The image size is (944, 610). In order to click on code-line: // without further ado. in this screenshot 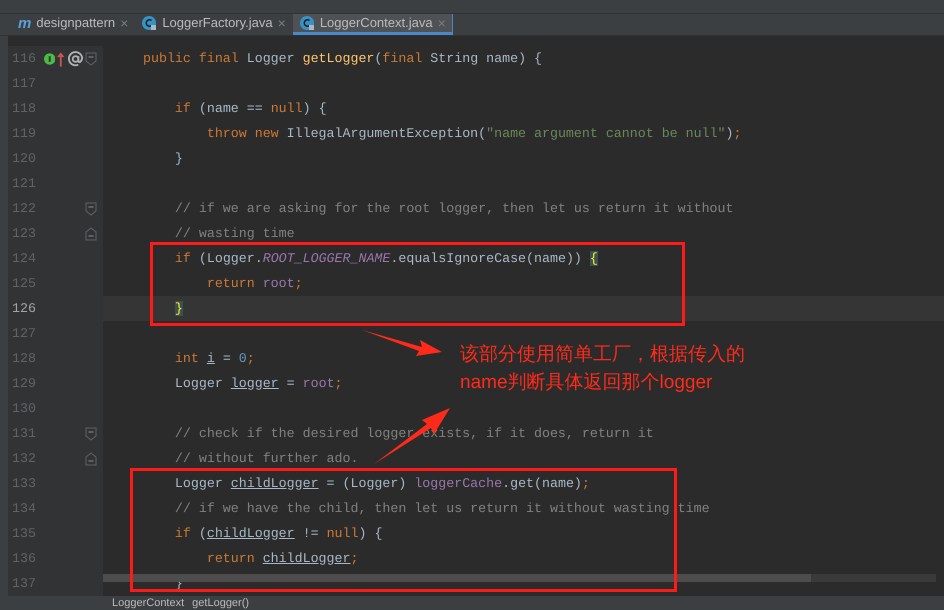, I will do `click(266, 459)`.